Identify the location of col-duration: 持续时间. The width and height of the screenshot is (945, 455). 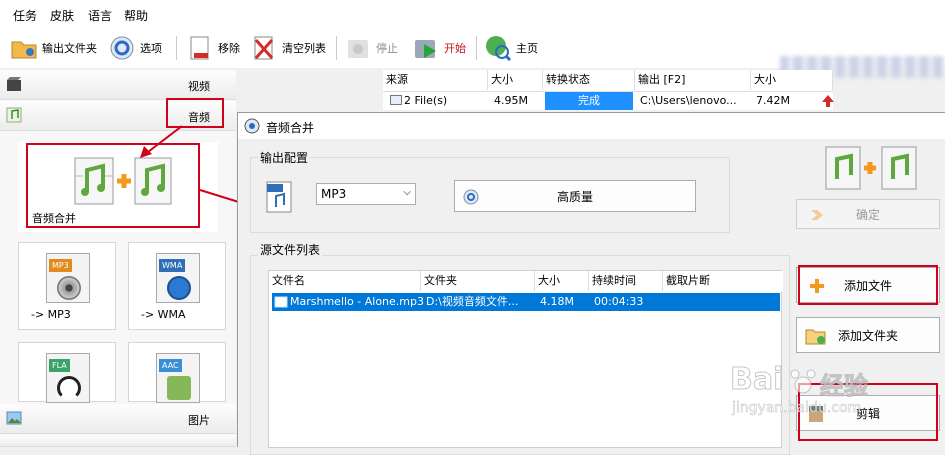
(626, 281).